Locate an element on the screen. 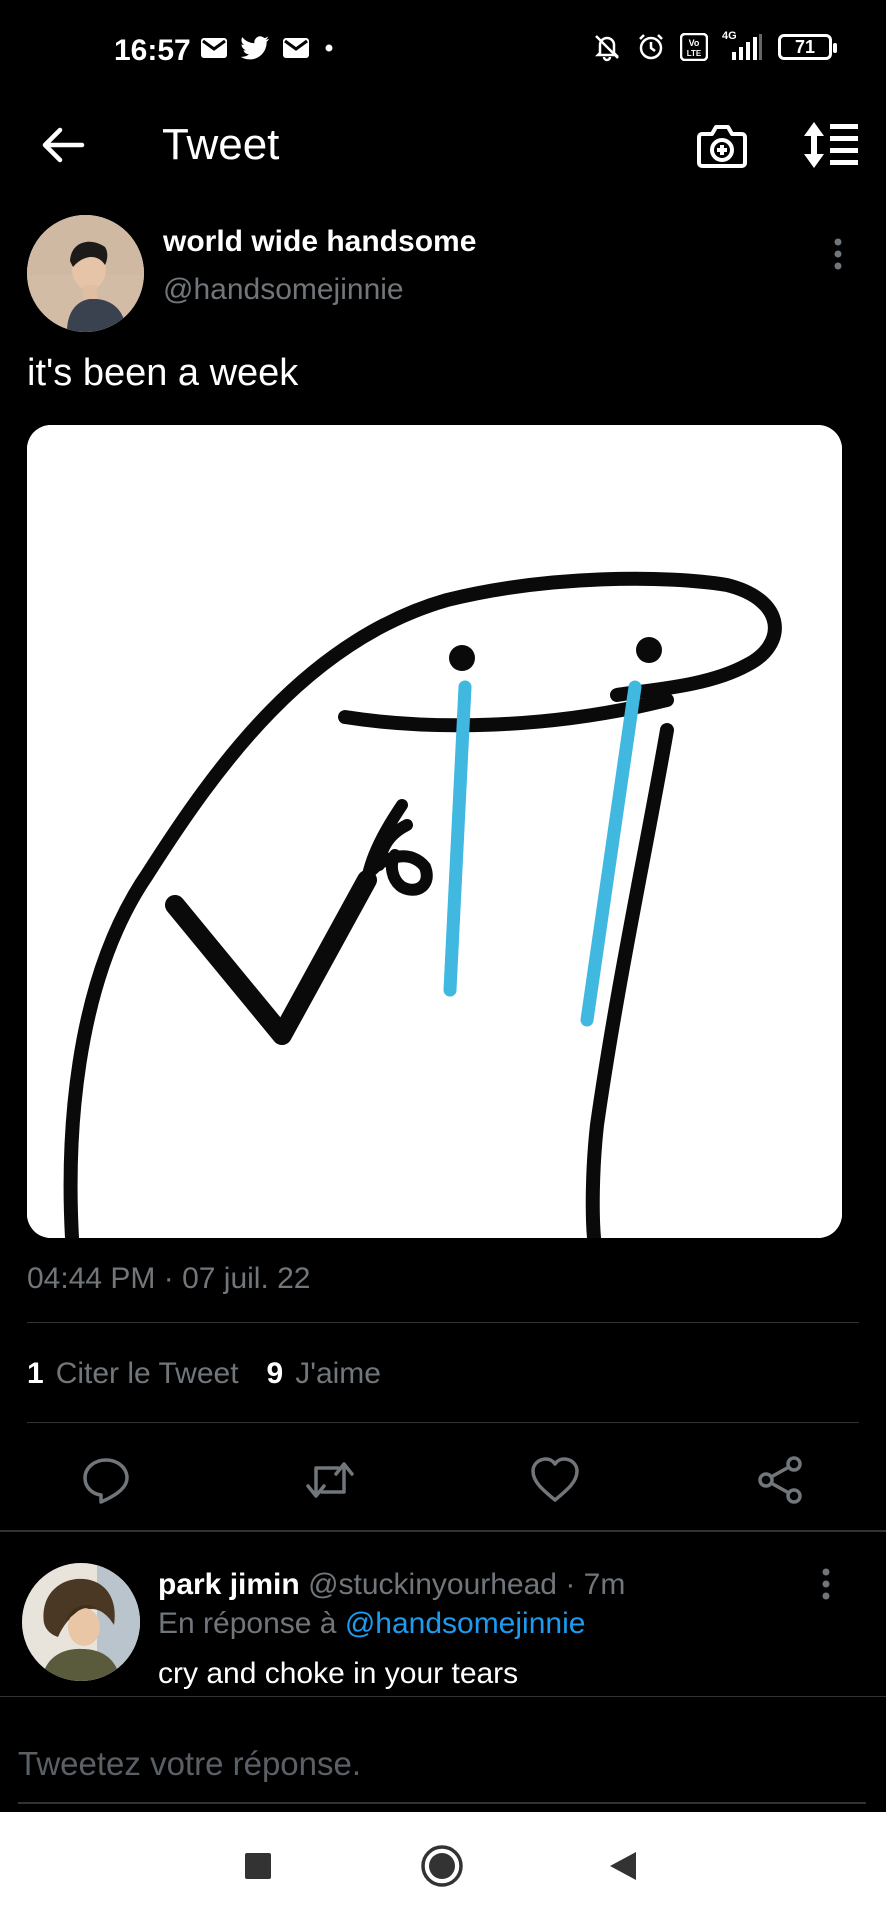 The image size is (886, 1920). signal-icon: 4G is located at coordinates (743, 46).